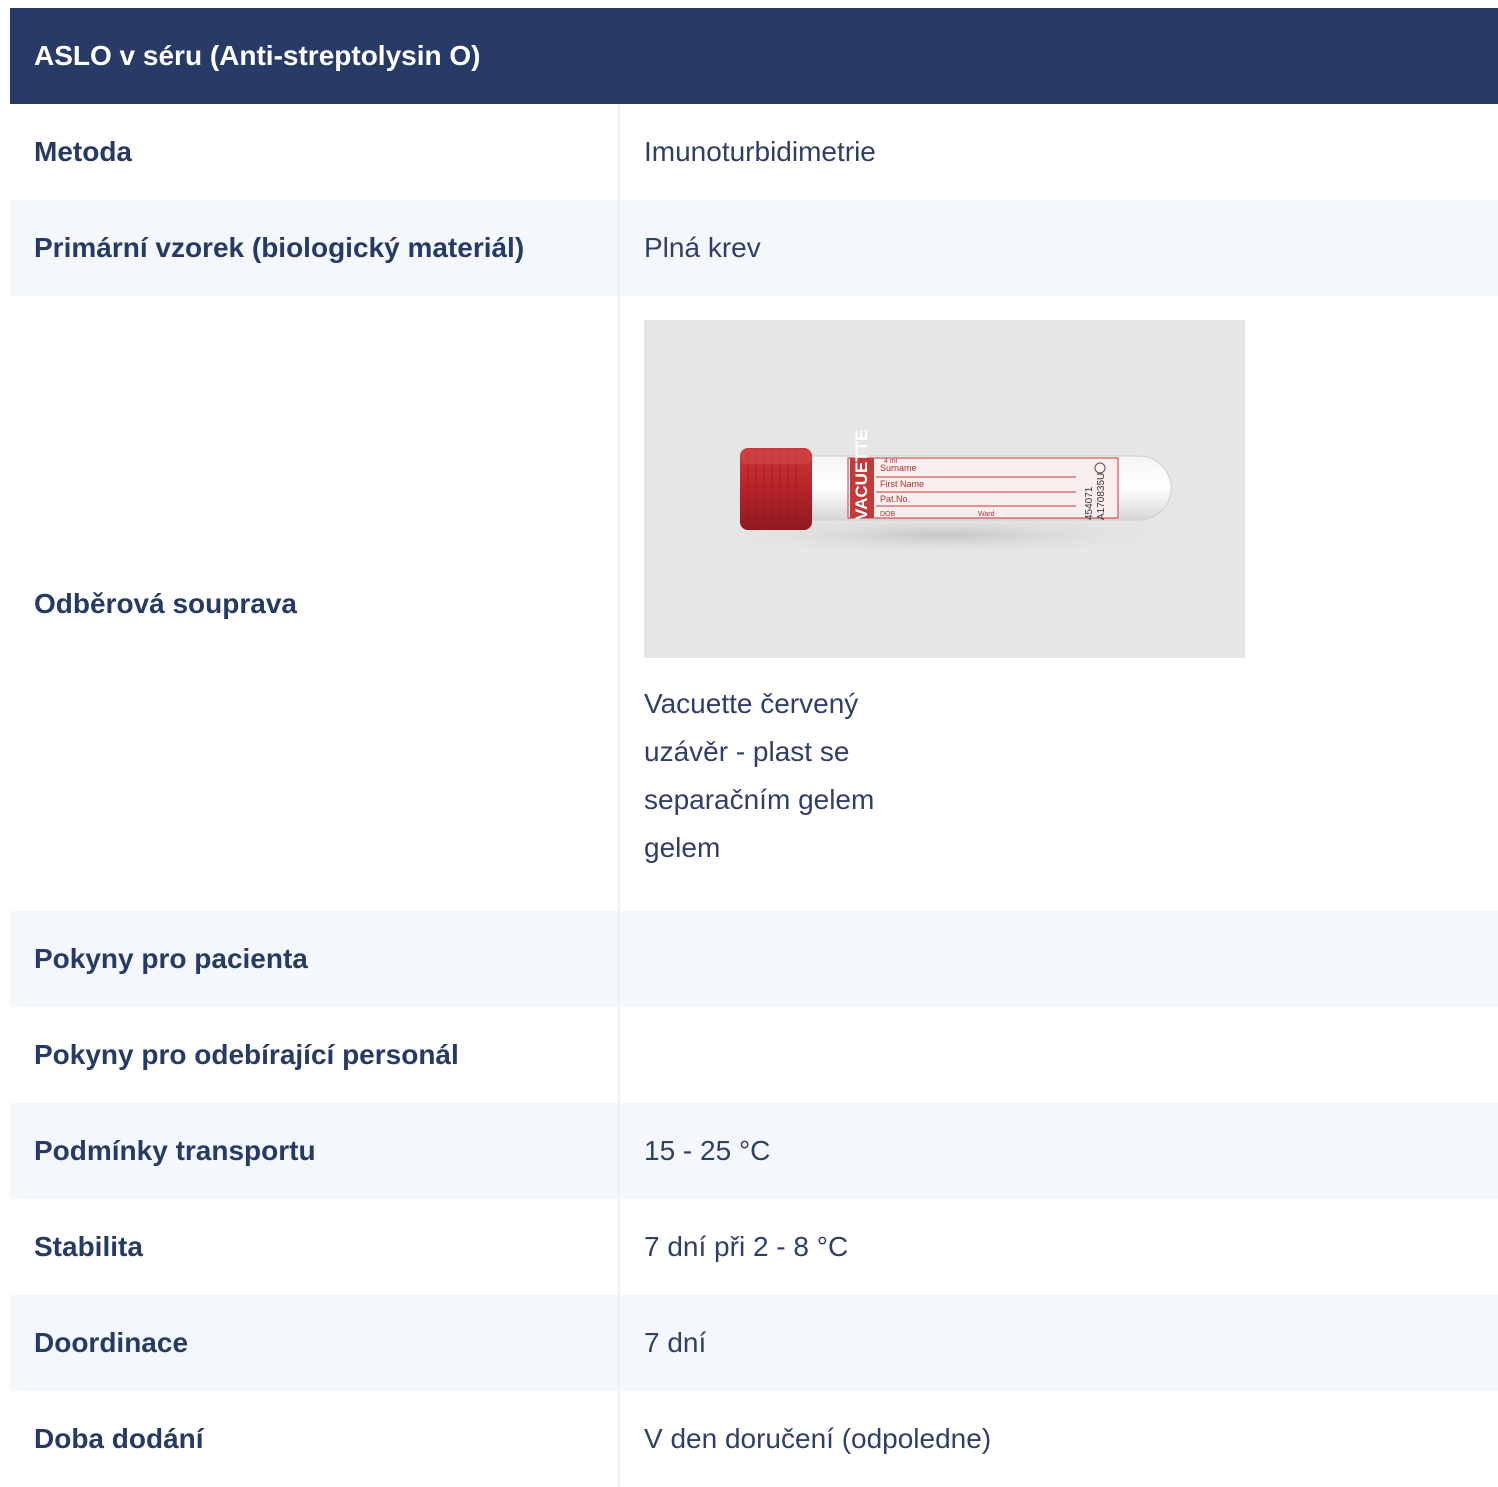 The height and width of the screenshot is (1487, 1498). Describe the element at coordinates (760, 151) in the screenshot. I see `row-value: Imunoturbidimetrie` at that location.